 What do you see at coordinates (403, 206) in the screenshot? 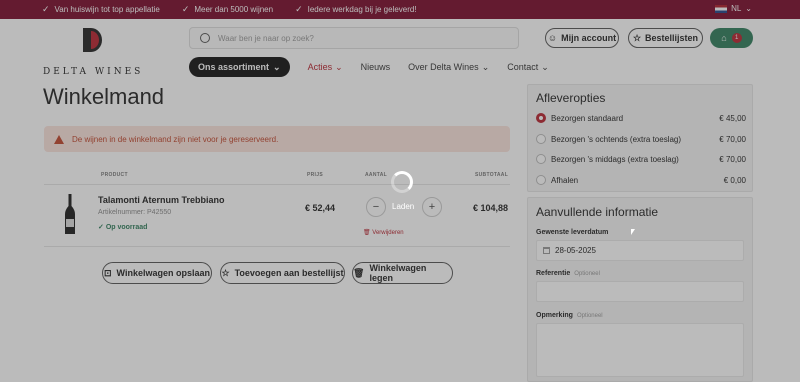
I see `loading-text: Laden` at bounding box center [403, 206].